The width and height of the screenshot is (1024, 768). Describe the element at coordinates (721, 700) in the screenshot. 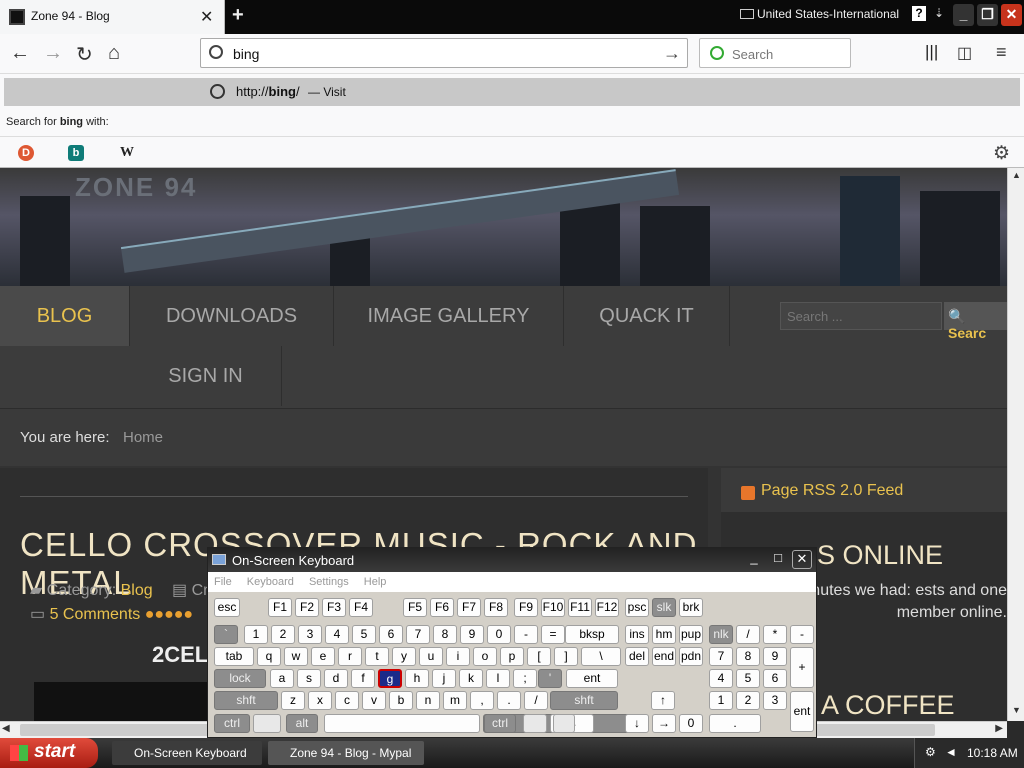

I see `osk-key-4-13: 1` at that location.